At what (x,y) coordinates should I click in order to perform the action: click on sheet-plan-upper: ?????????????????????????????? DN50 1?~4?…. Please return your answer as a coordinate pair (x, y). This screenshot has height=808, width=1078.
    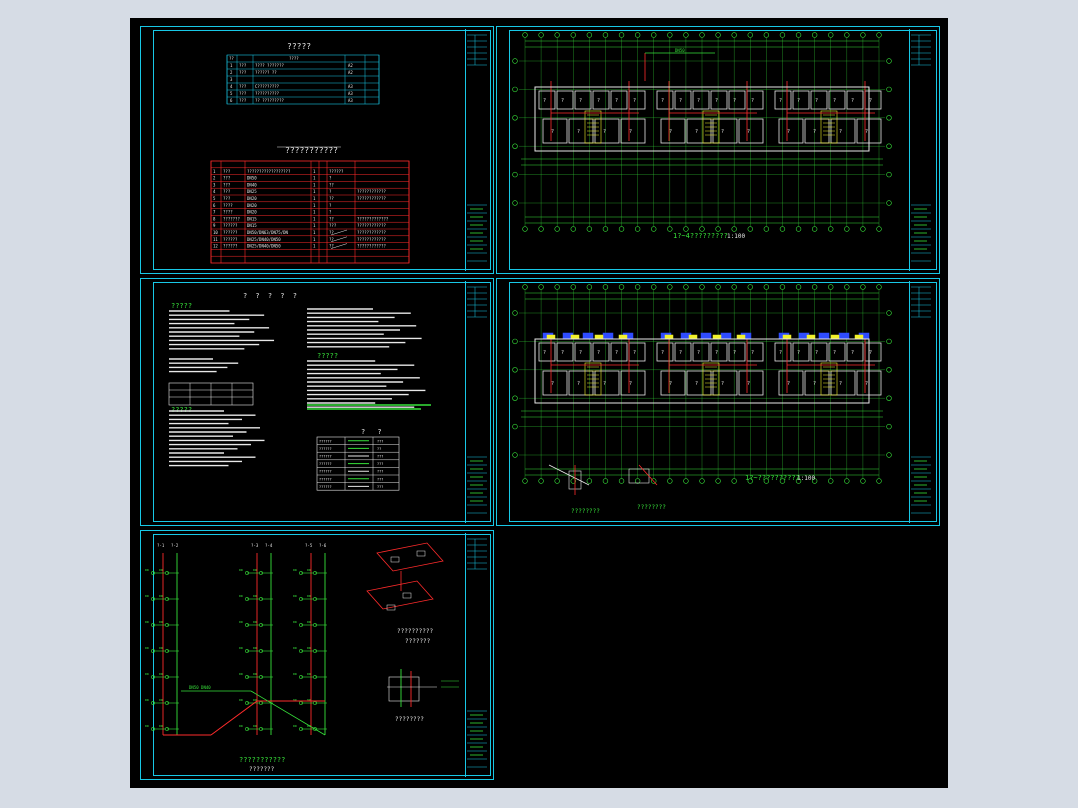
    Looking at the image, I should click on (718, 150).